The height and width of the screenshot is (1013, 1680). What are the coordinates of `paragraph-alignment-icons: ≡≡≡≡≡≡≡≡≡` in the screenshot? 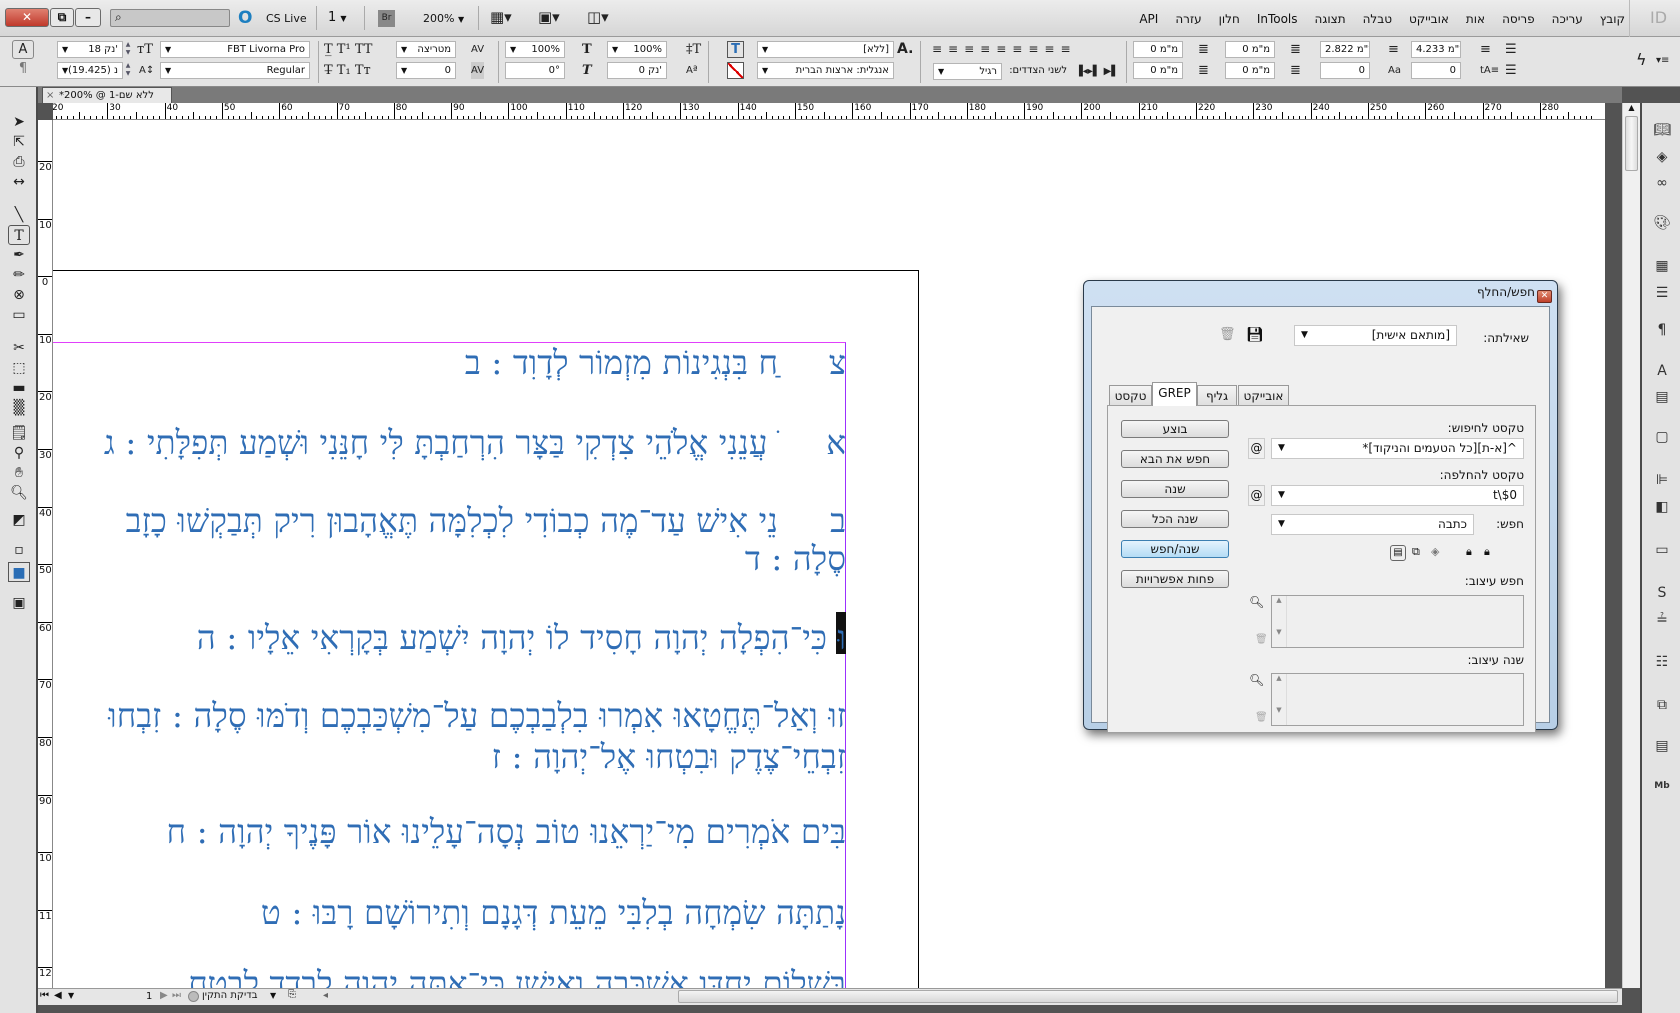 It's located at (1004, 49).